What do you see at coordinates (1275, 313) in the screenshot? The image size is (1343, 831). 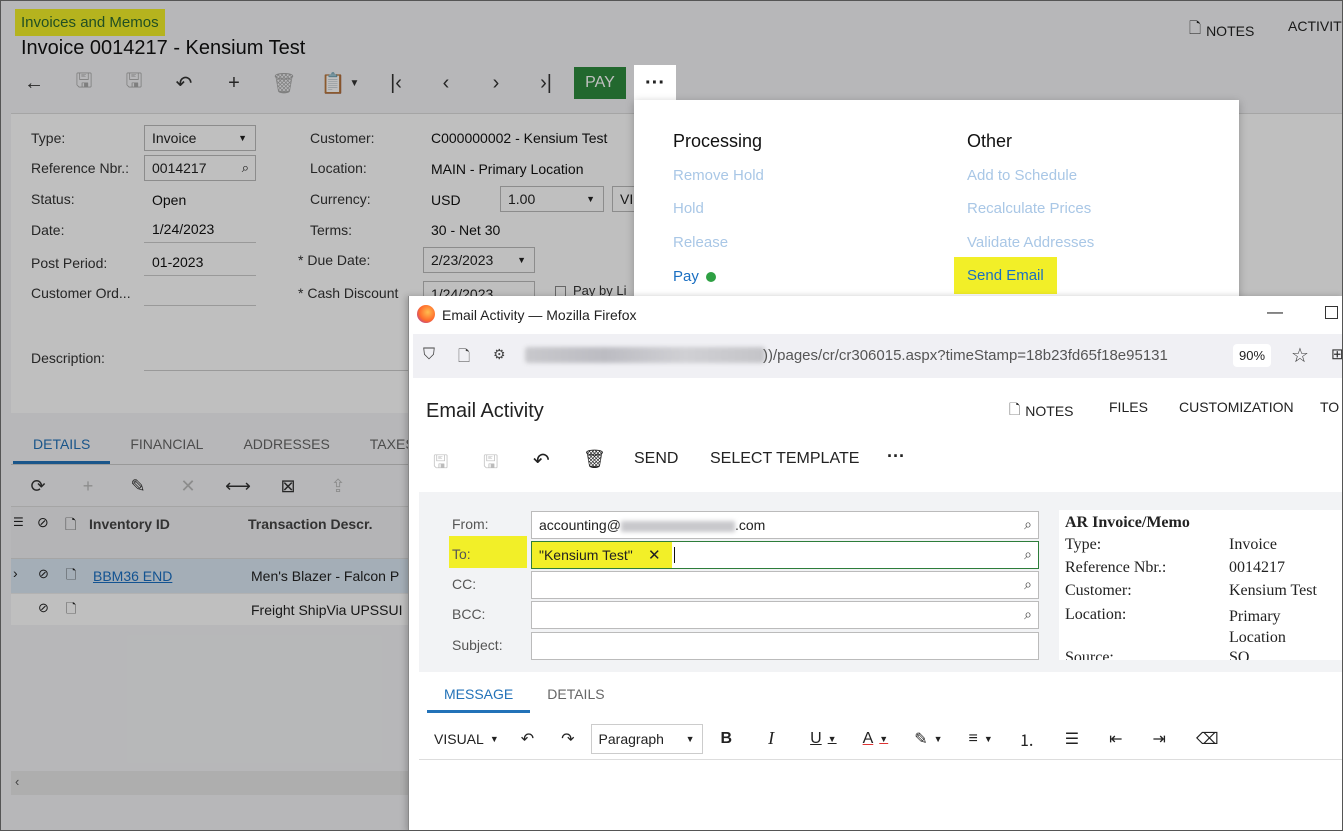 I see `minimize-icon: —` at bounding box center [1275, 313].